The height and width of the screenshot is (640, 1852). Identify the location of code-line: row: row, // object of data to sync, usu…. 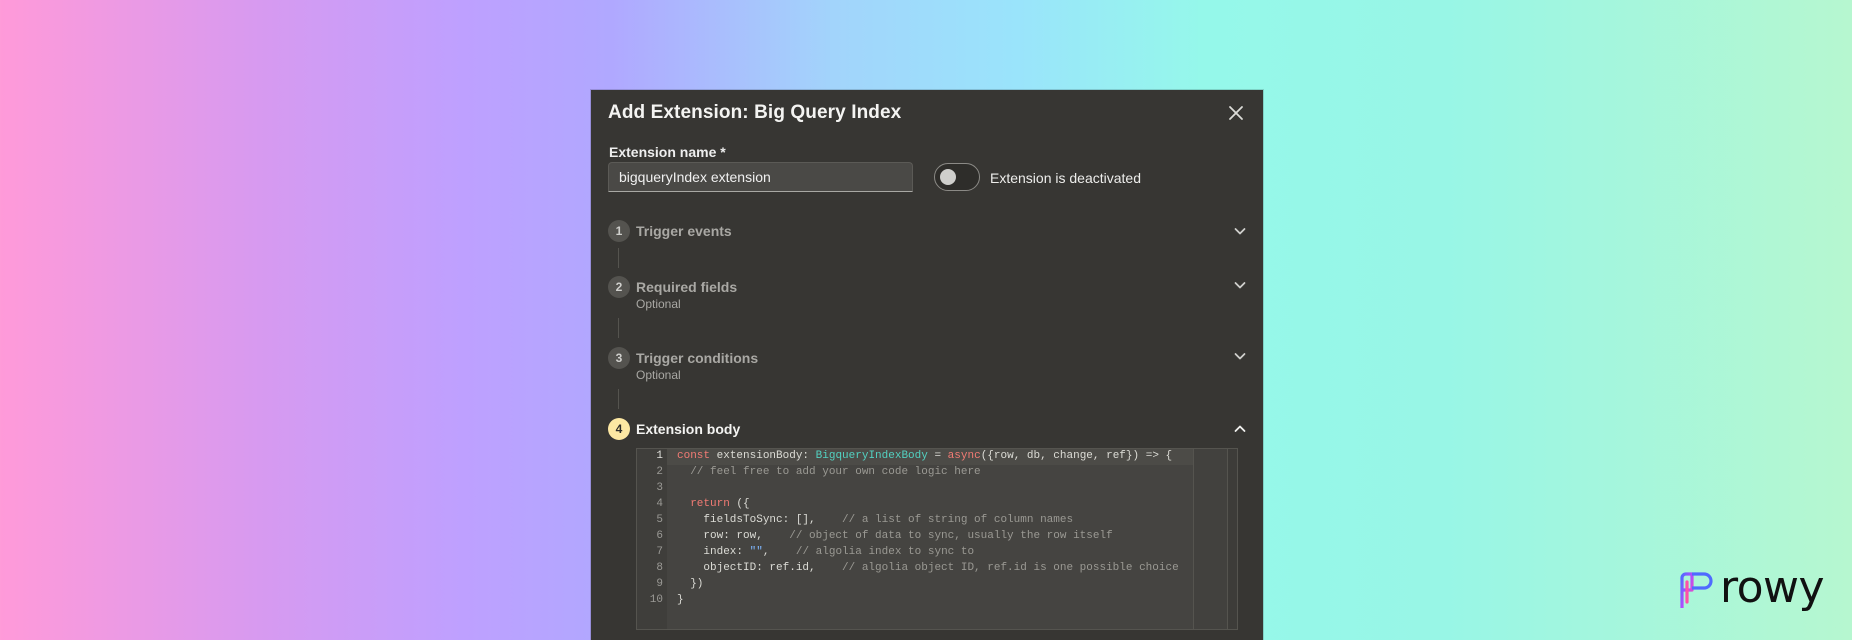
(895, 536).